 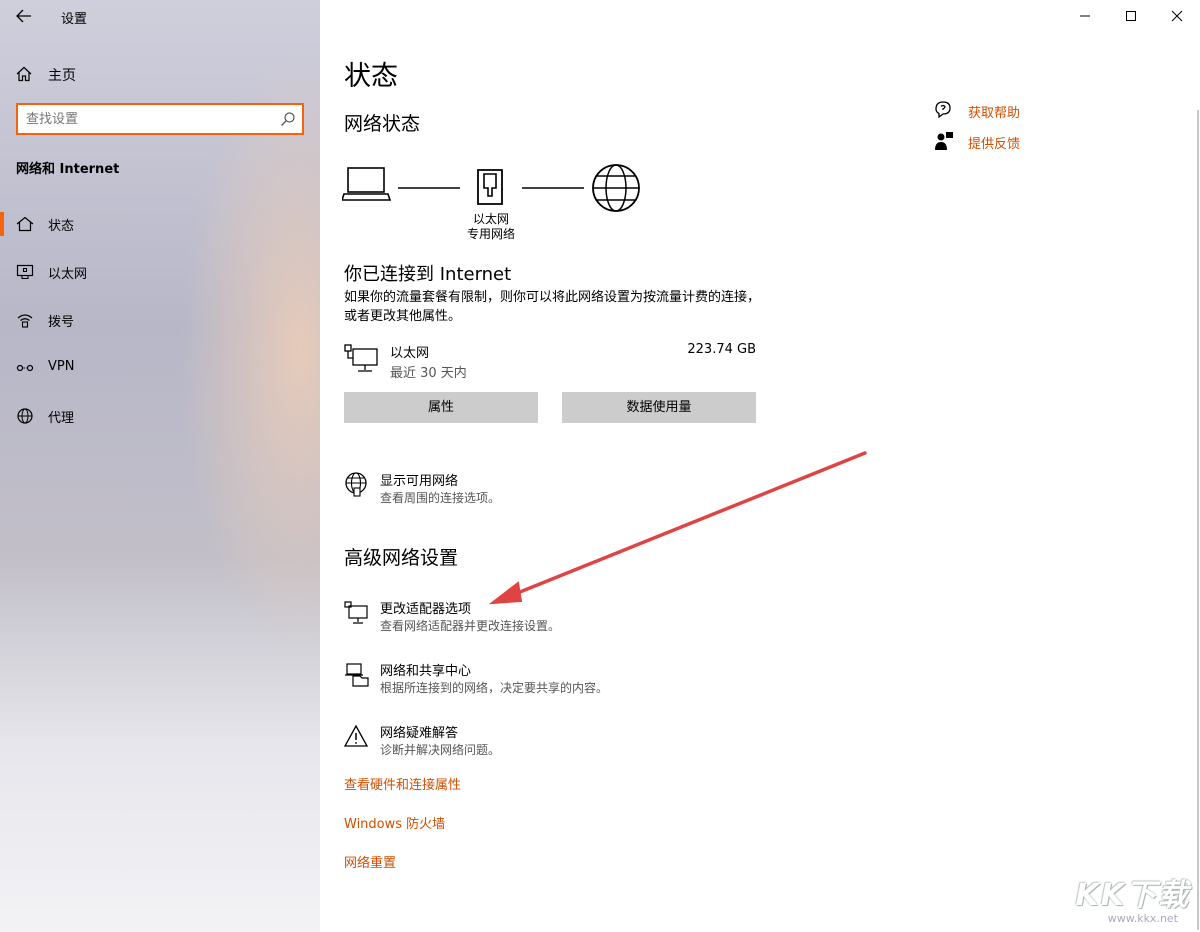 What do you see at coordinates (160, 74) in the screenshot?
I see `sidebar-item-home: 主页` at bounding box center [160, 74].